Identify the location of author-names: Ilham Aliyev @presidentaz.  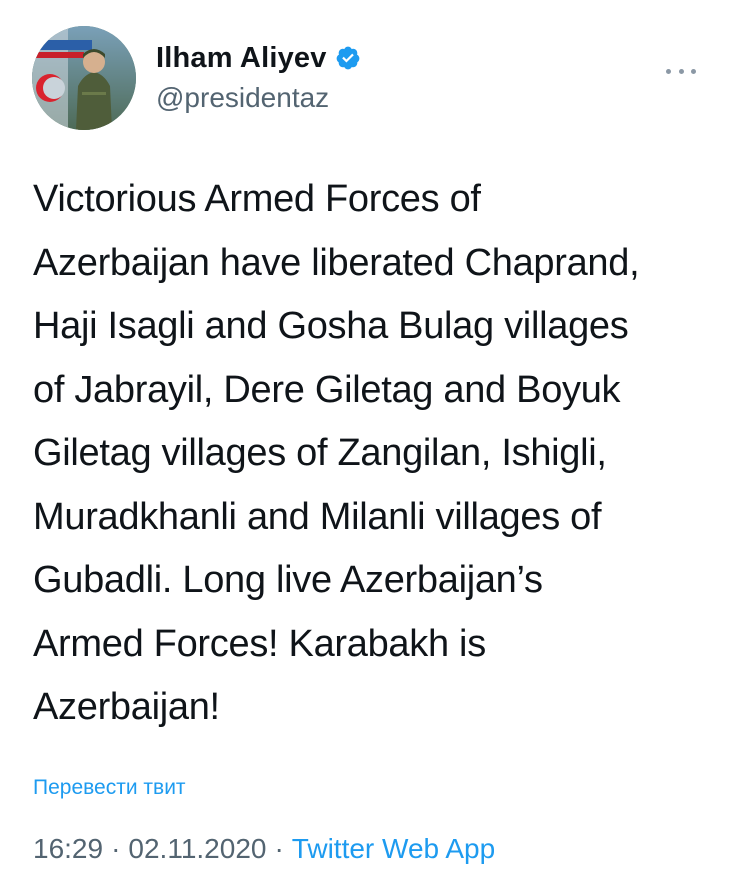
(258, 77).